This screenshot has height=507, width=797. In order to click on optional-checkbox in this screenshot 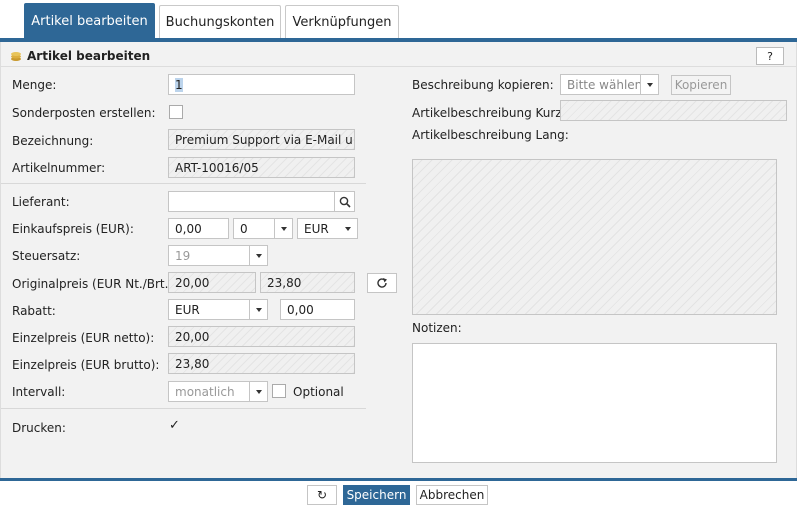, I will do `click(279, 391)`.